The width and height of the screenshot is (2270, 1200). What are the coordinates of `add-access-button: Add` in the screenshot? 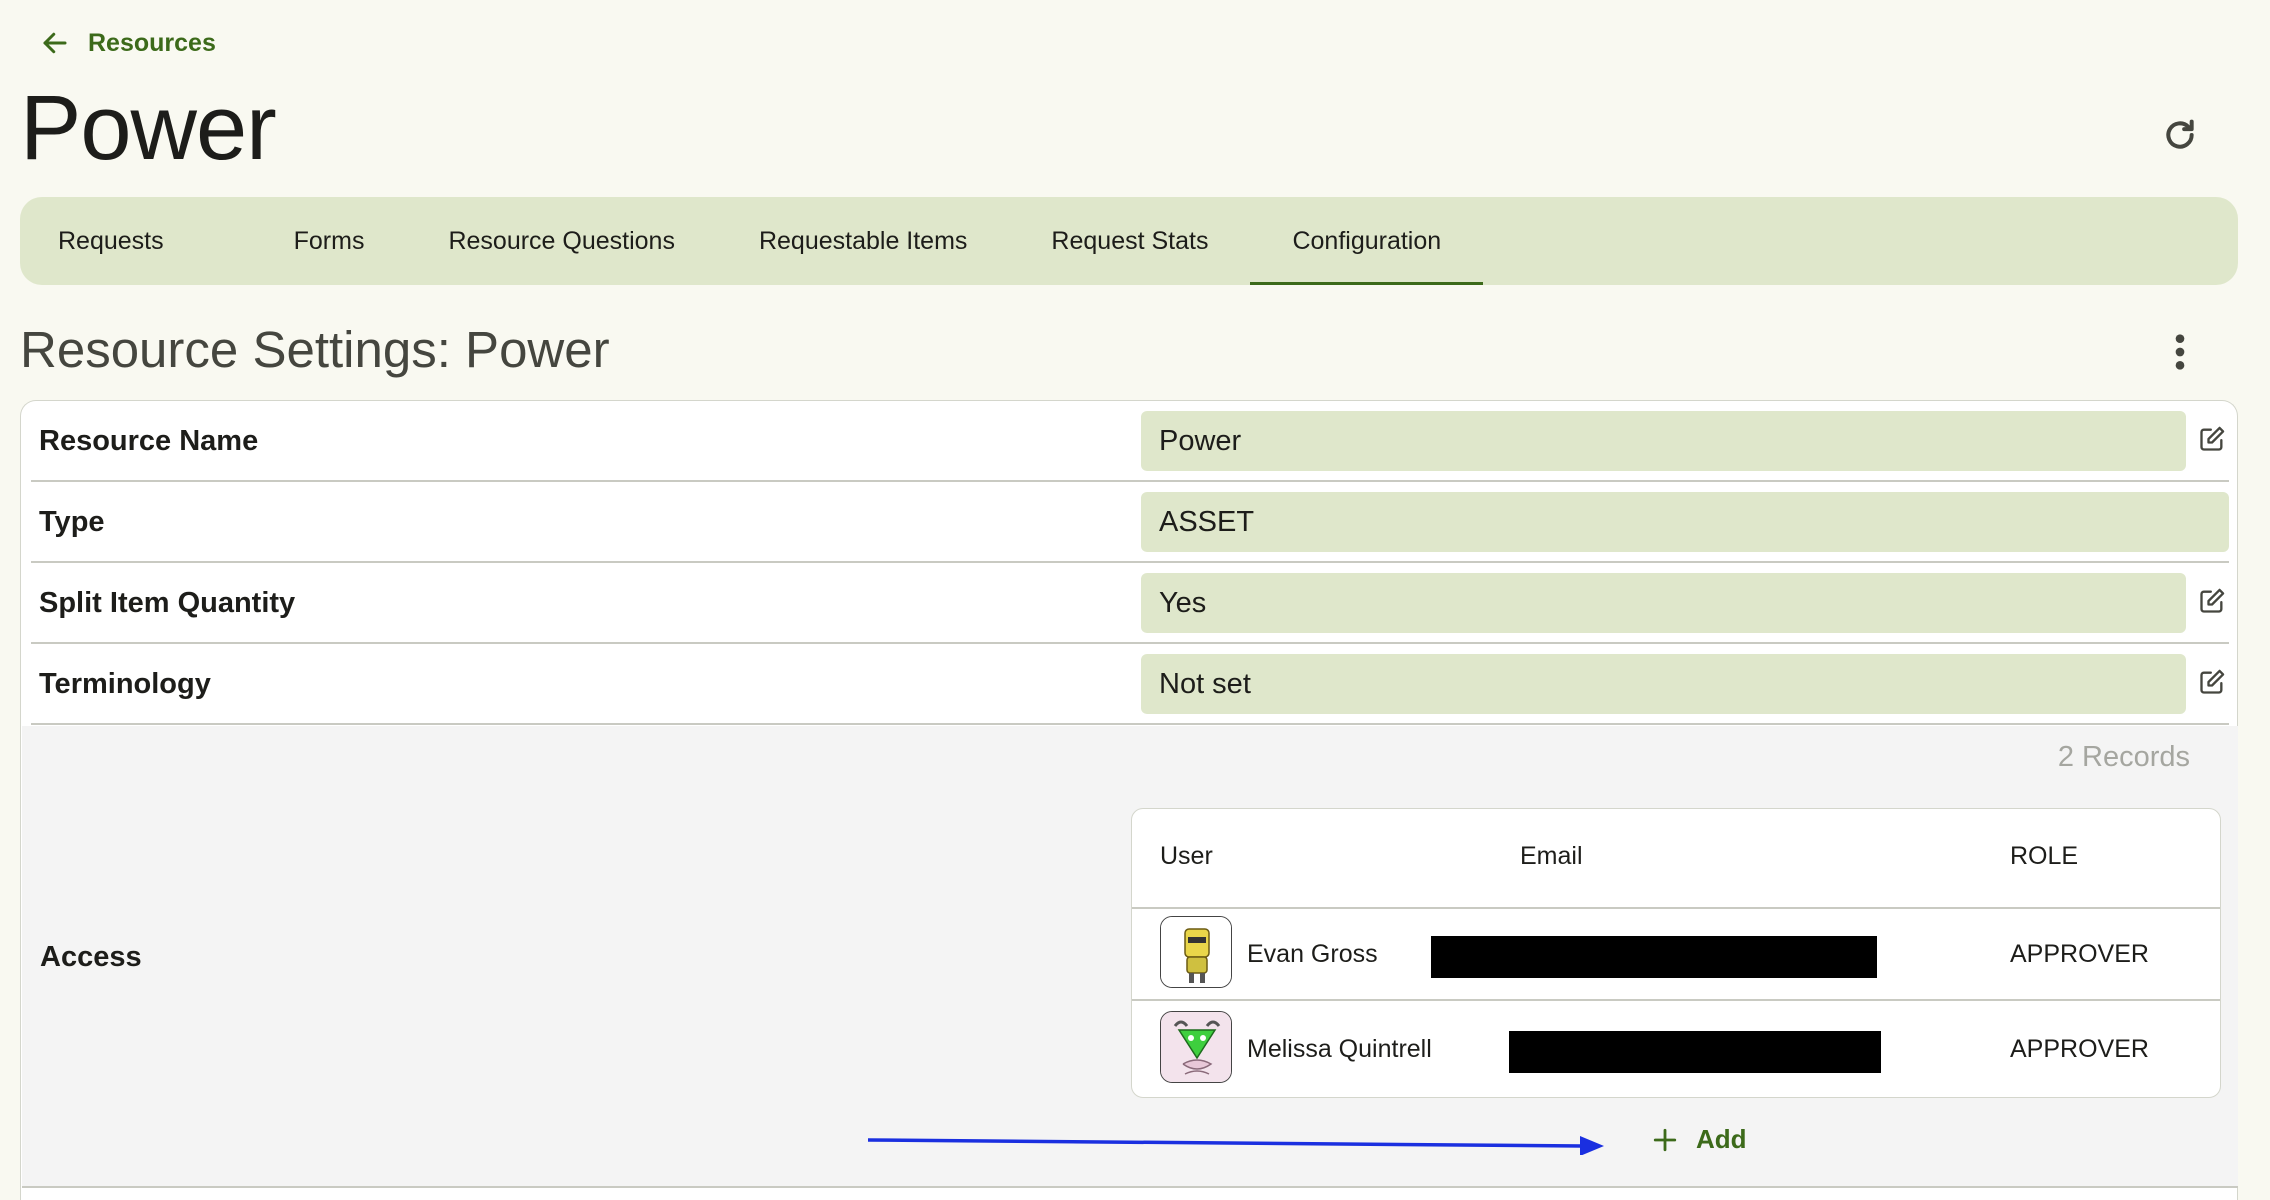 It's located at (1699, 1139).